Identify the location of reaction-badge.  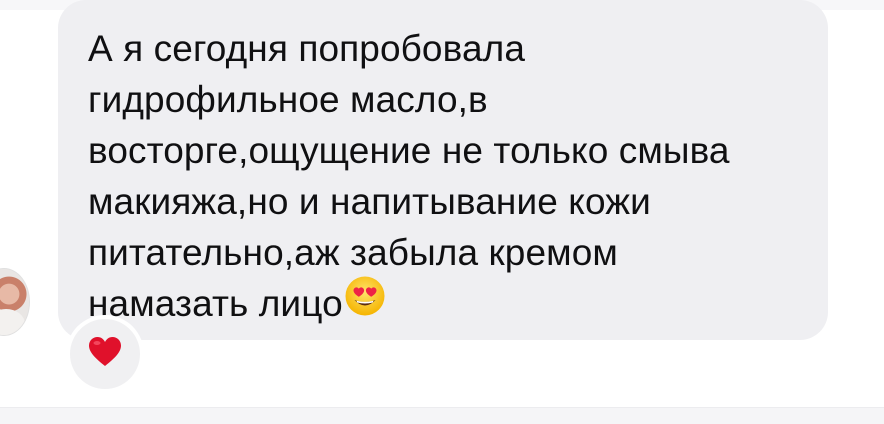
(105, 354).